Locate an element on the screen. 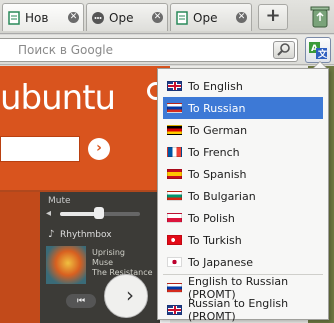 The width and height of the screenshot is (334, 323). flag-bg-icon is located at coordinates (174, 196).